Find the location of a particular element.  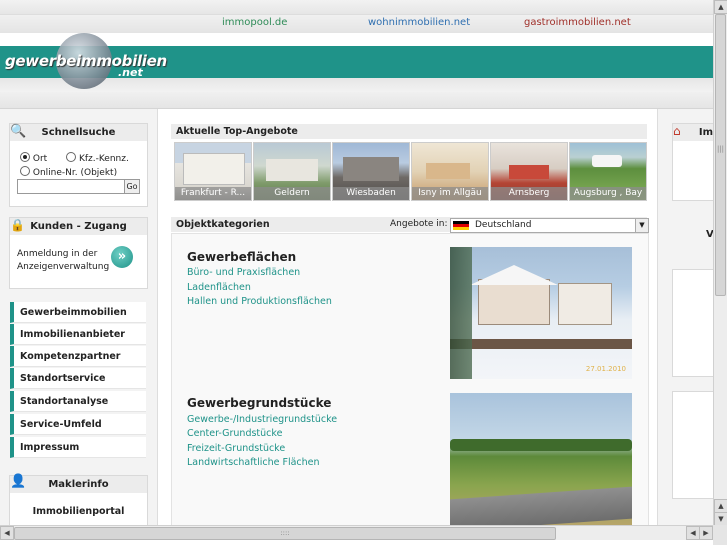

country-select: Deutschland ▼ is located at coordinates (549, 225).